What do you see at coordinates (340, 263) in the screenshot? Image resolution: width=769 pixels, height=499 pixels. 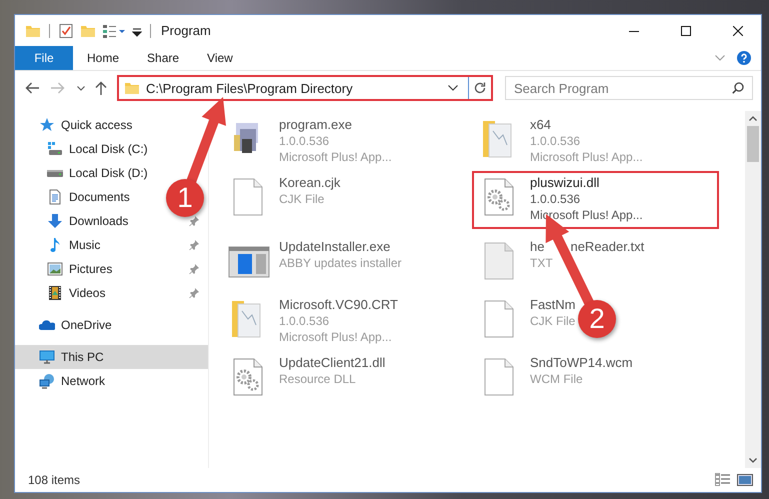 I see `file-detail: ABBY updates installer` at bounding box center [340, 263].